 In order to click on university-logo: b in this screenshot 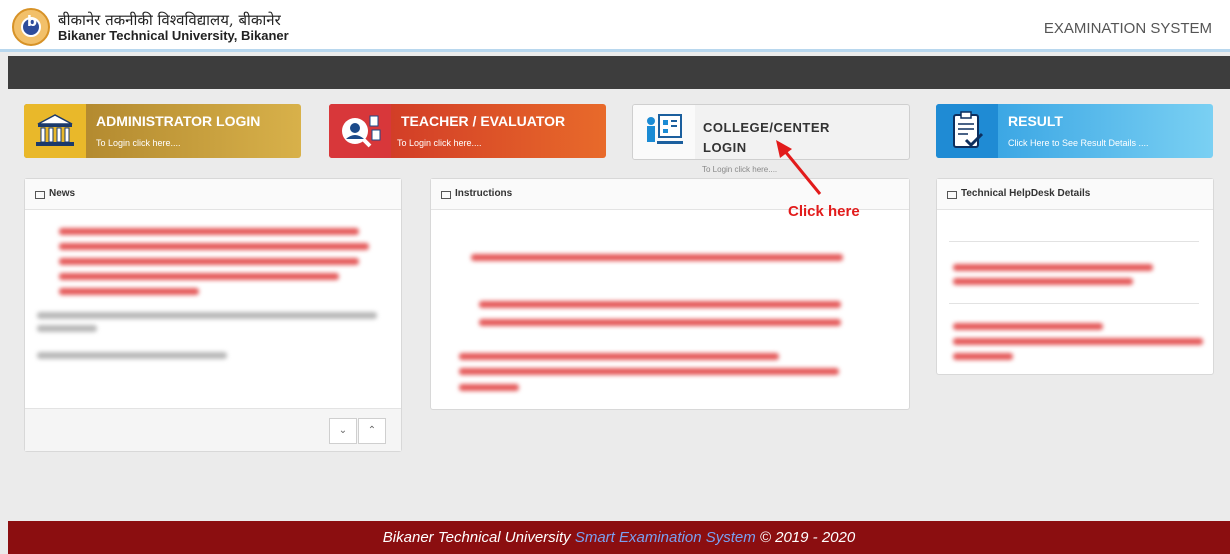, I will do `click(31, 27)`.